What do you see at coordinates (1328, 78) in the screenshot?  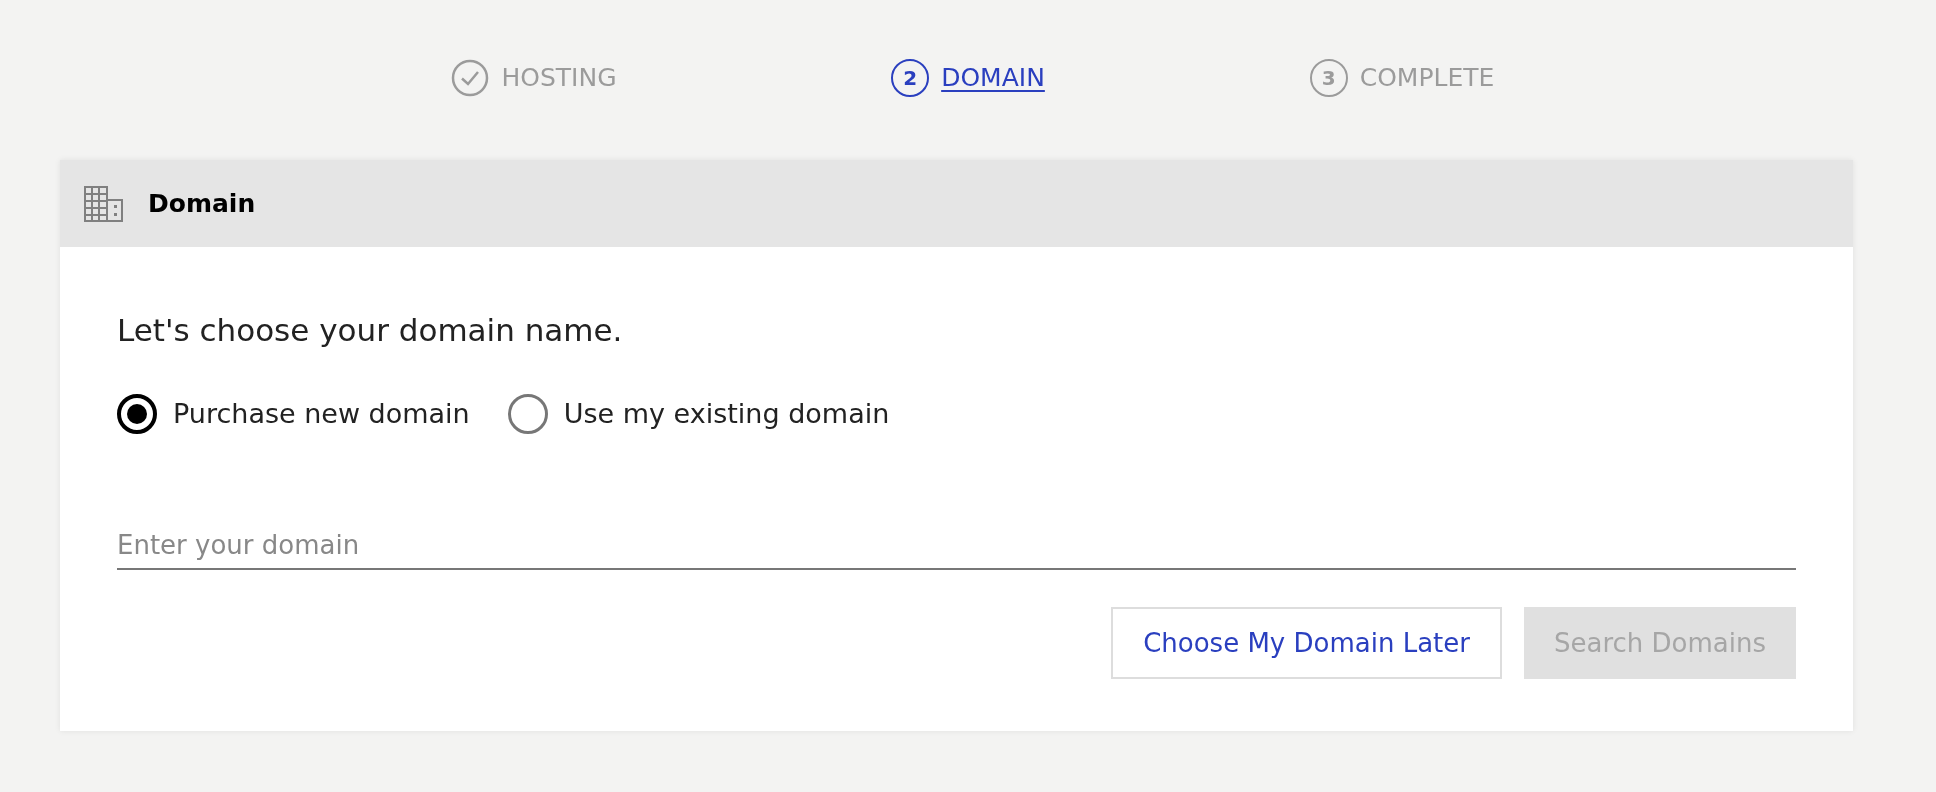 I see `step-number: 3` at bounding box center [1328, 78].